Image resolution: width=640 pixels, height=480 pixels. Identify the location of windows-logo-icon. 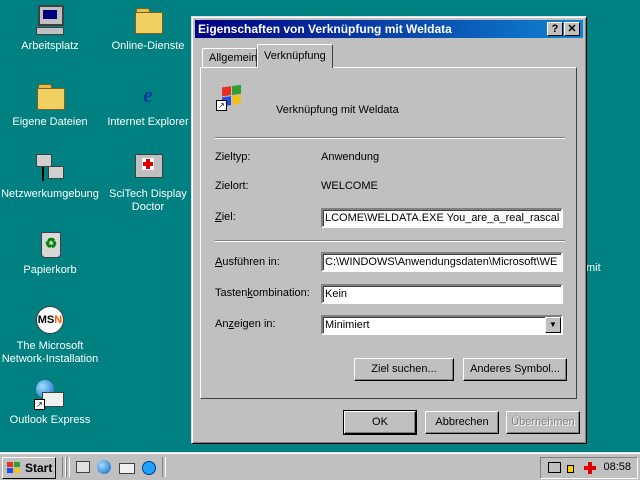
(14, 468).